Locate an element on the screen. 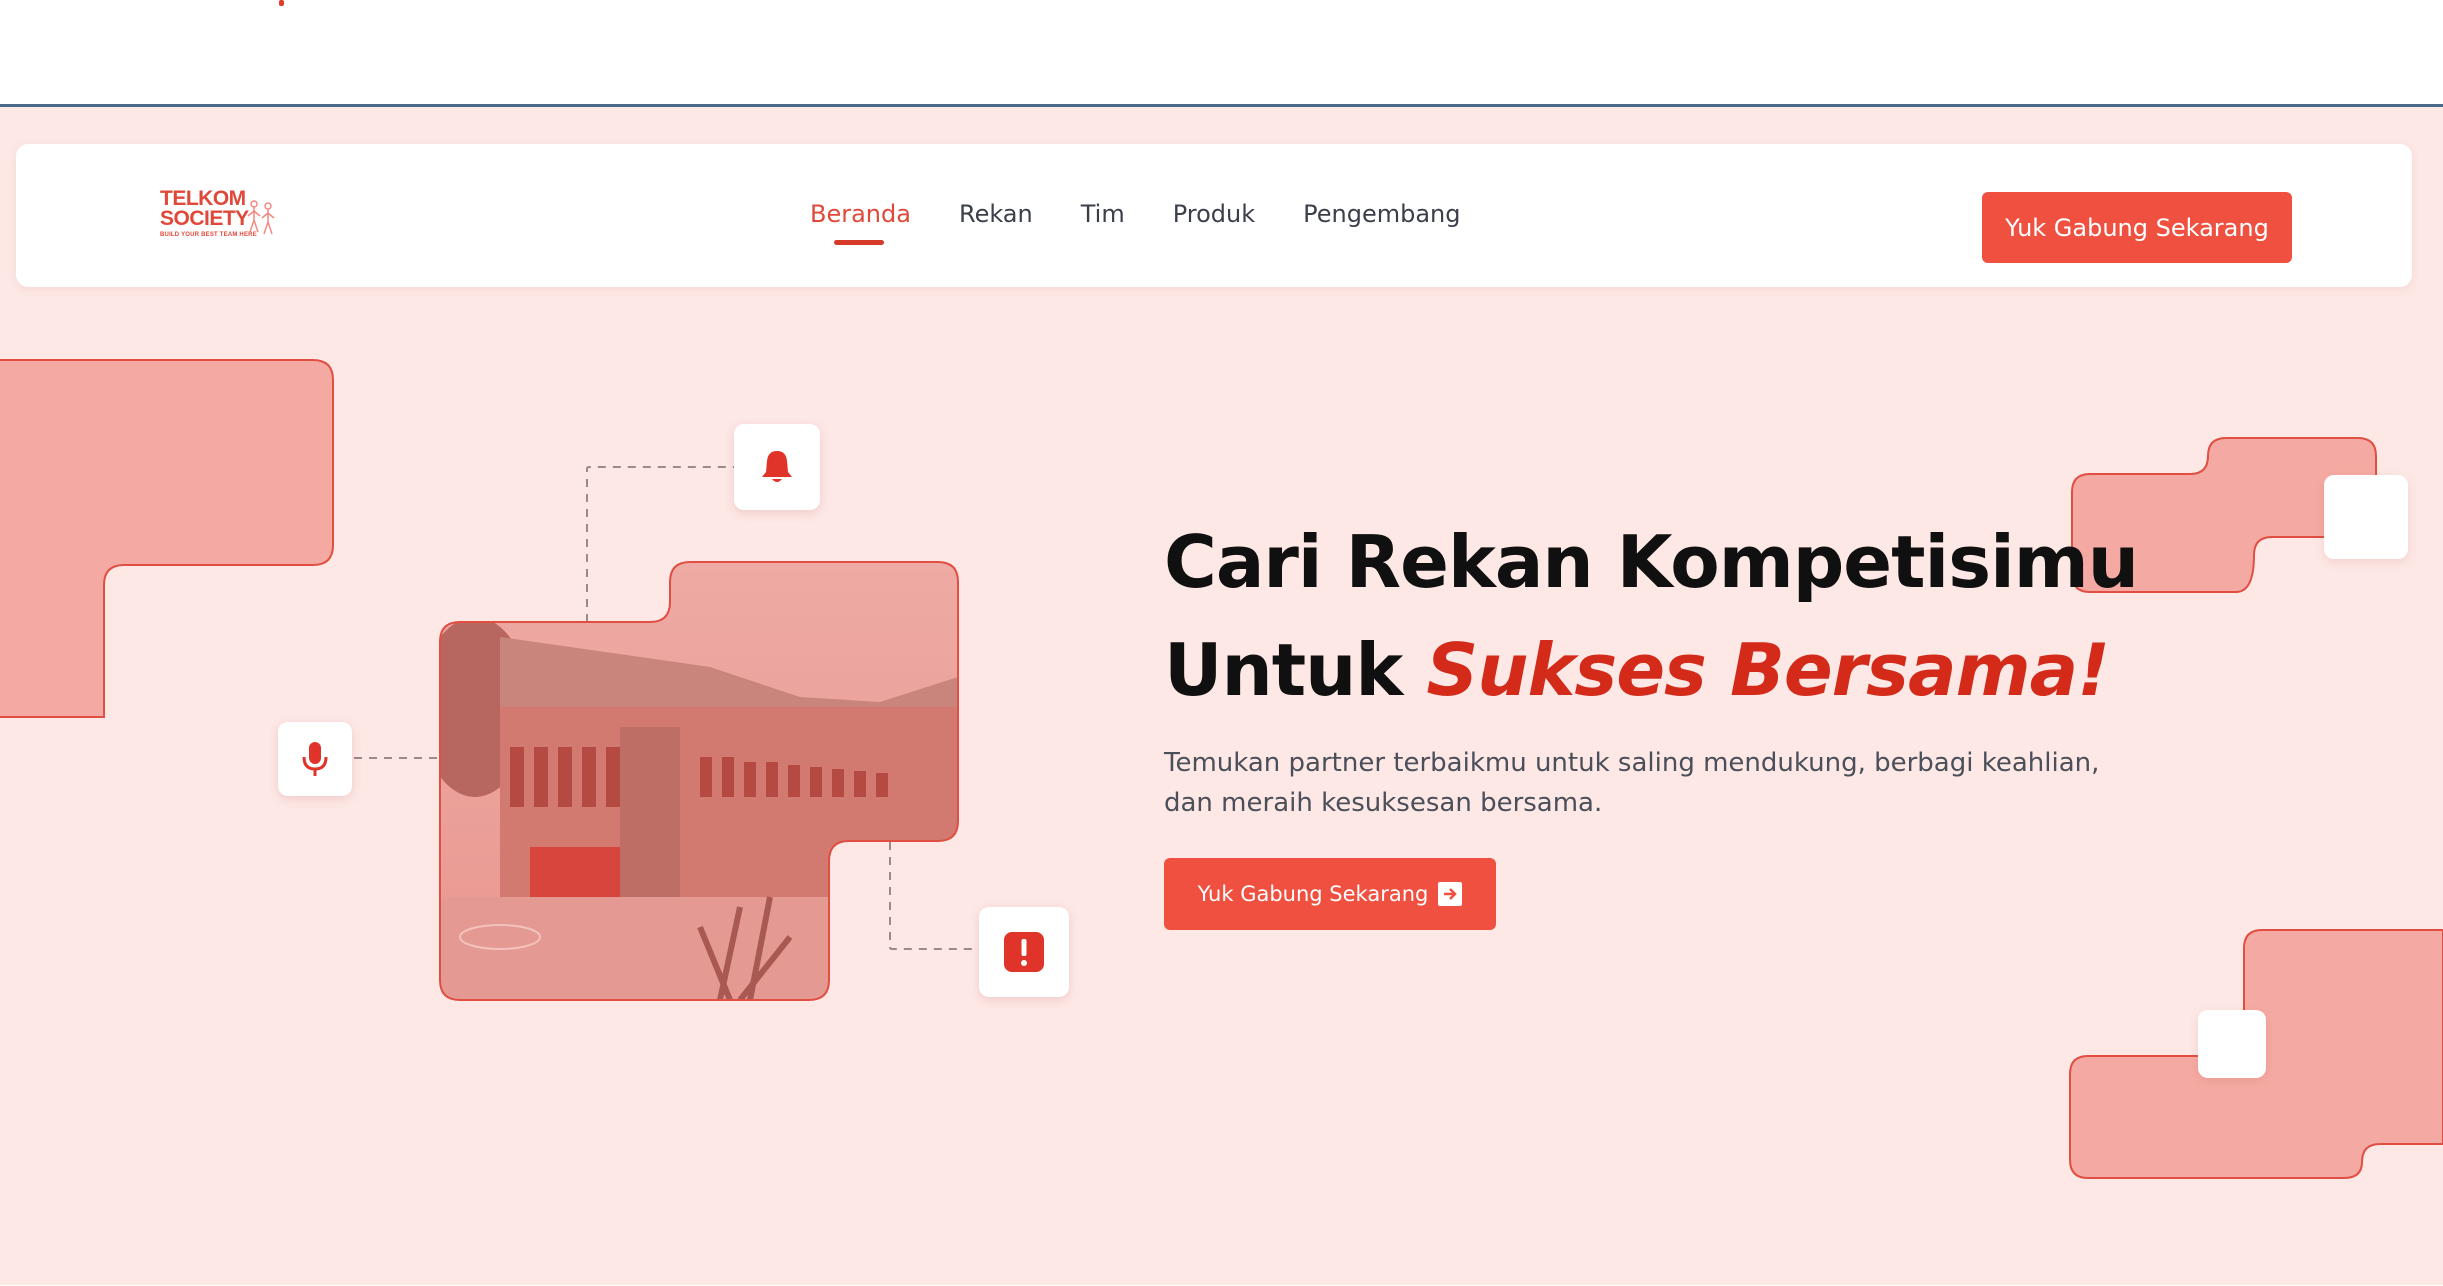 The image size is (2443, 1286). headline-line2-plain: Untuk is located at coordinates (1295, 670).